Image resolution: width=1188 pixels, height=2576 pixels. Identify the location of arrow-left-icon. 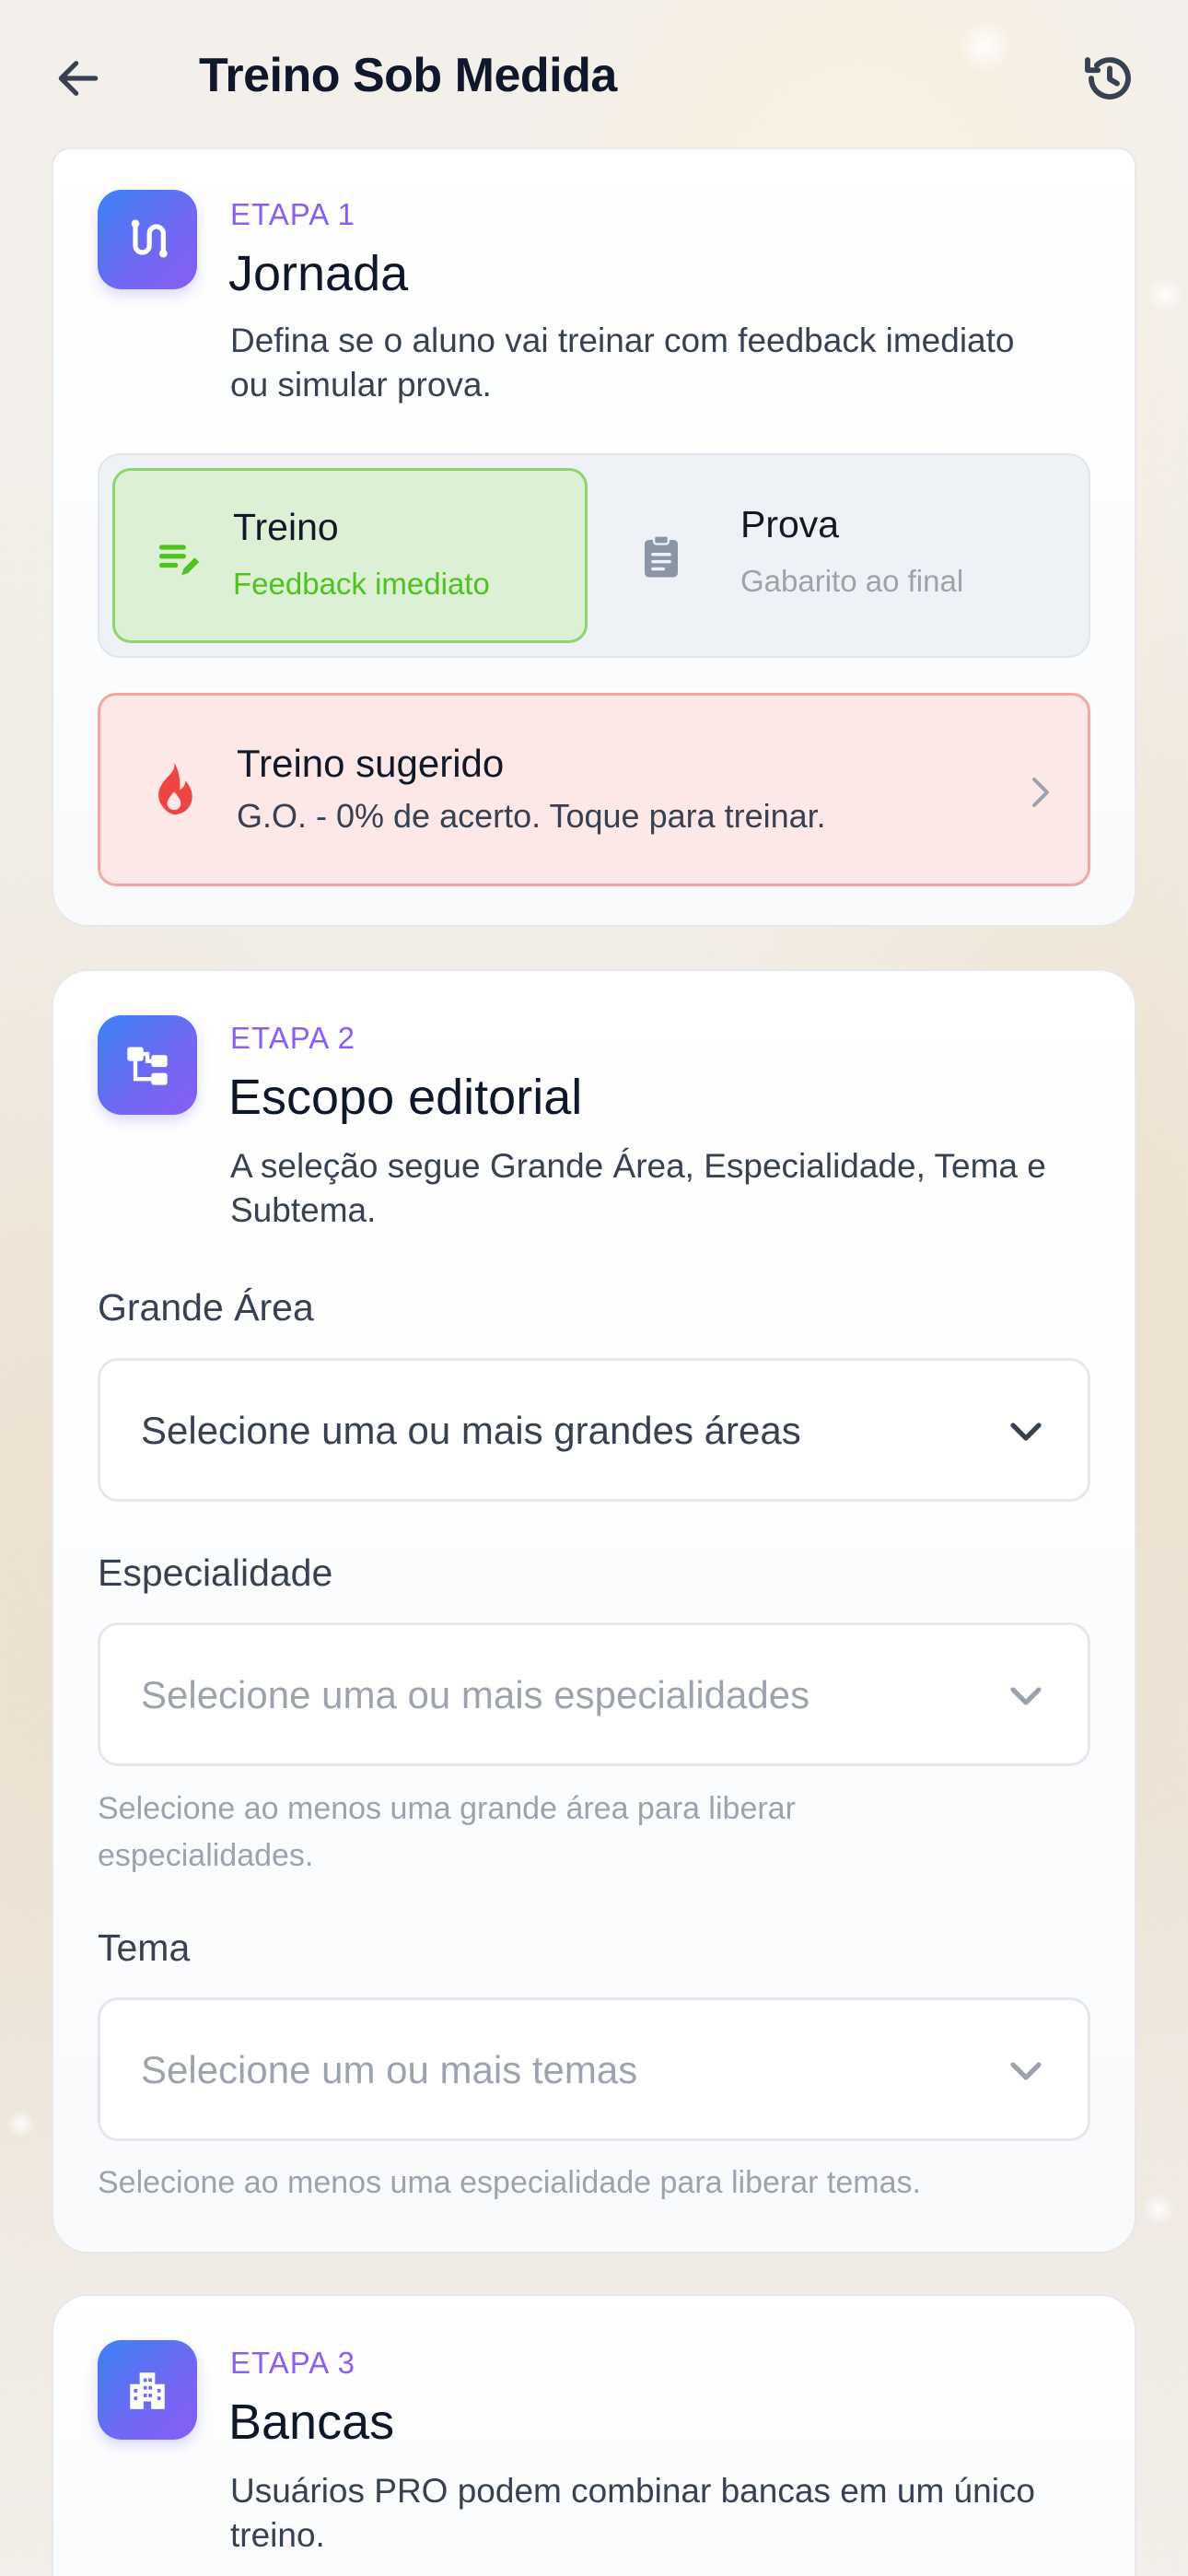
(78, 78).